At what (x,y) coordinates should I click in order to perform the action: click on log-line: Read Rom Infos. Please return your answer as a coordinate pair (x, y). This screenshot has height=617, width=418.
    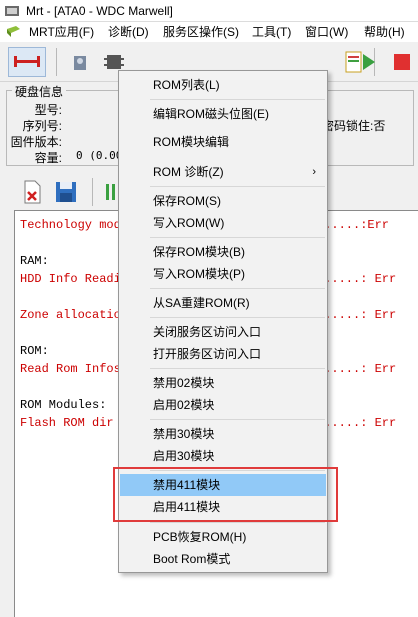
    Looking at the image, I should click on (70, 369).